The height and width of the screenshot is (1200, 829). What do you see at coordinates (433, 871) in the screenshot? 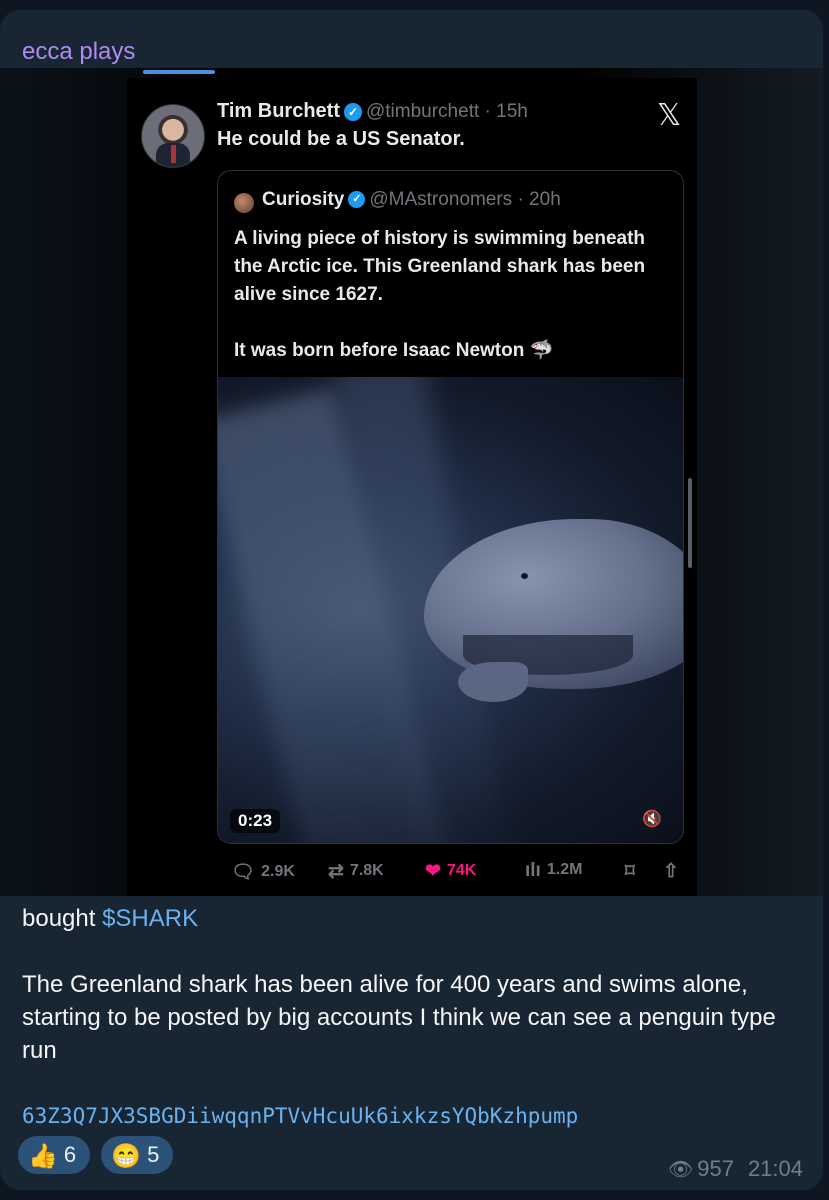
I see `heart-icon: ❤` at bounding box center [433, 871].